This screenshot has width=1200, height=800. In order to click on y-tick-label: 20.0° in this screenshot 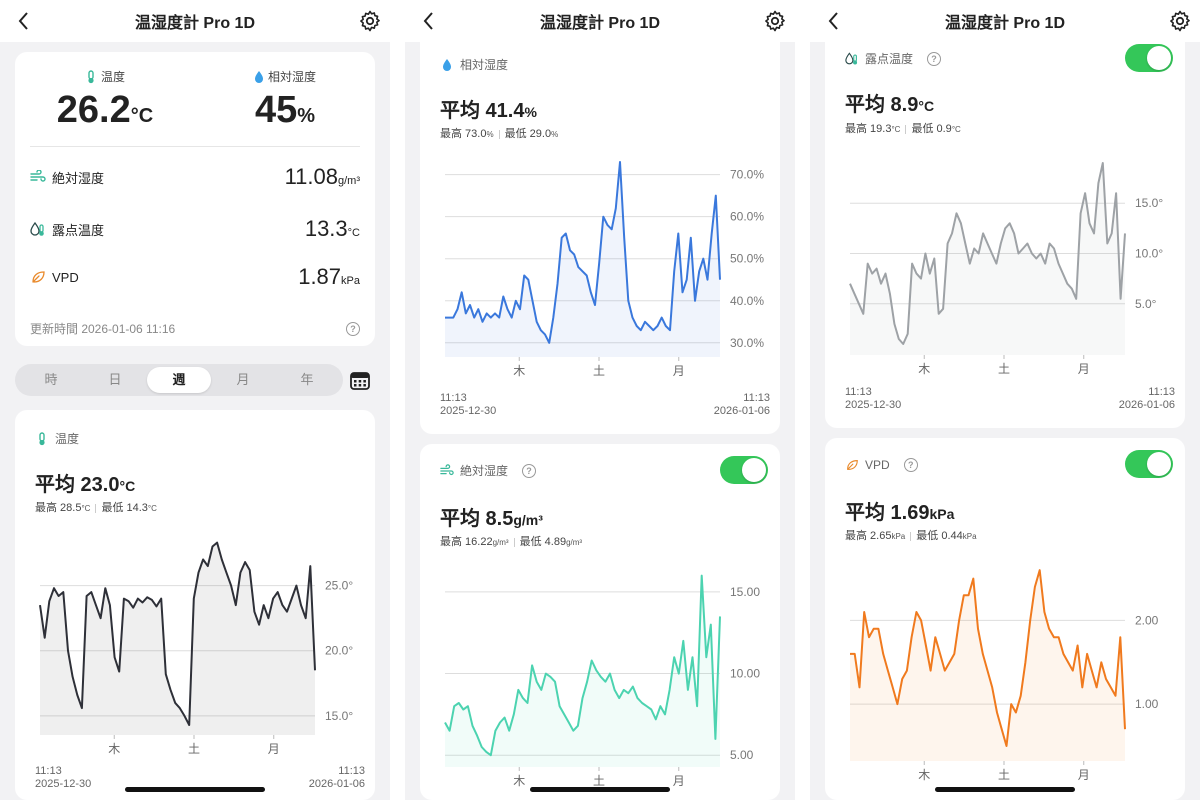, I will do `click(339, 651)`.